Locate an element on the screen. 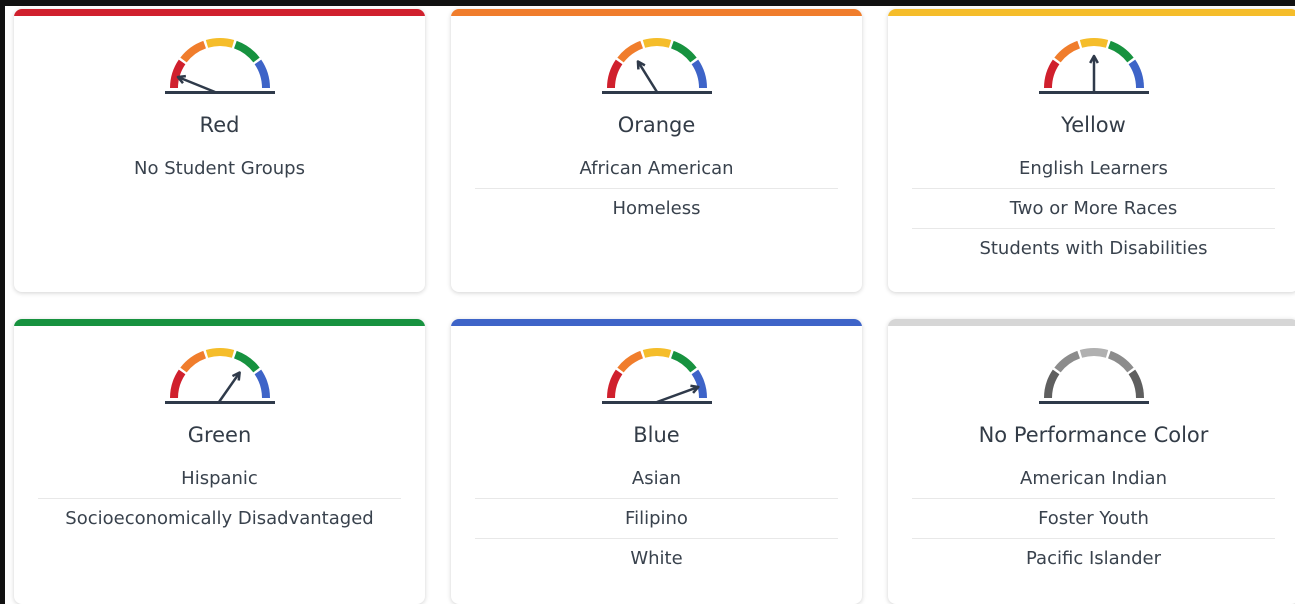 This screenshot has width=1295, height=604. performance-card-red: Red No Student Groups is located at coordinates (219, 150).